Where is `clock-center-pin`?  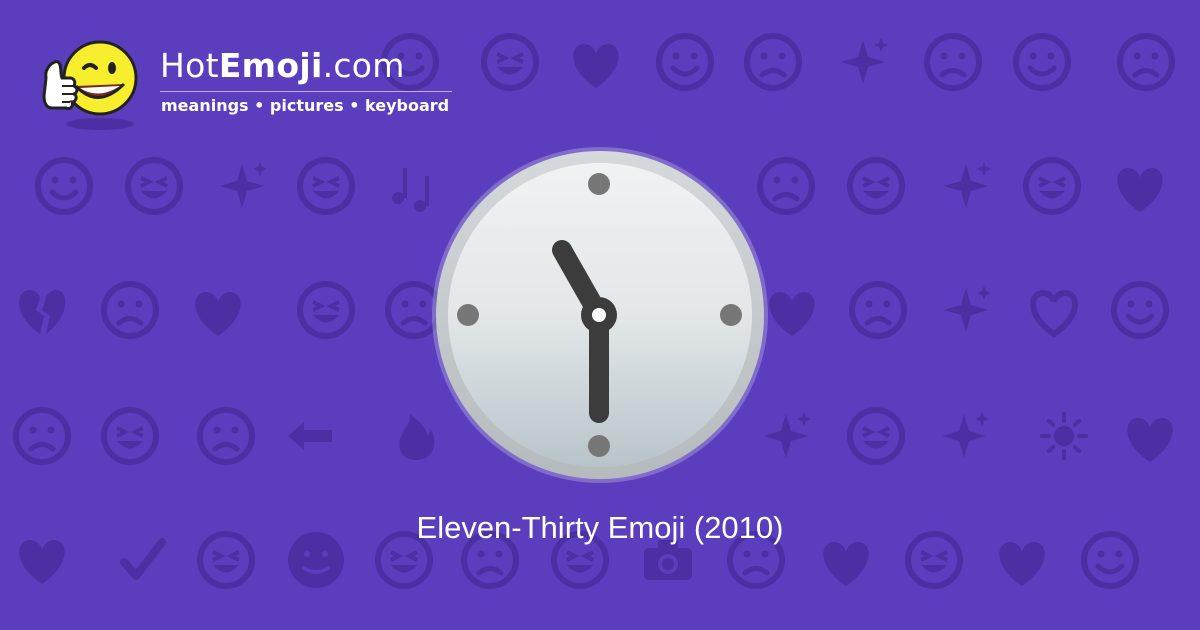
clock-center-pin is located at coordinates (599, 315).